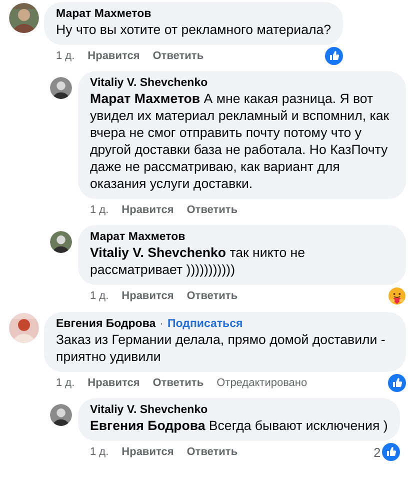  What do you see at coordinates (397, 296) in the screenshot?
I see `hug-emoji-icon` at bounding box center [397, 296].